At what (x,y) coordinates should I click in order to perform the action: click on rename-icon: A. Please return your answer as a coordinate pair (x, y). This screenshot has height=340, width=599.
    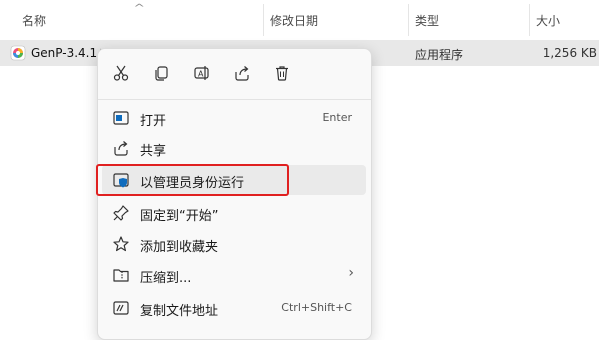
    Looking at the image, I should click on (202, 74).